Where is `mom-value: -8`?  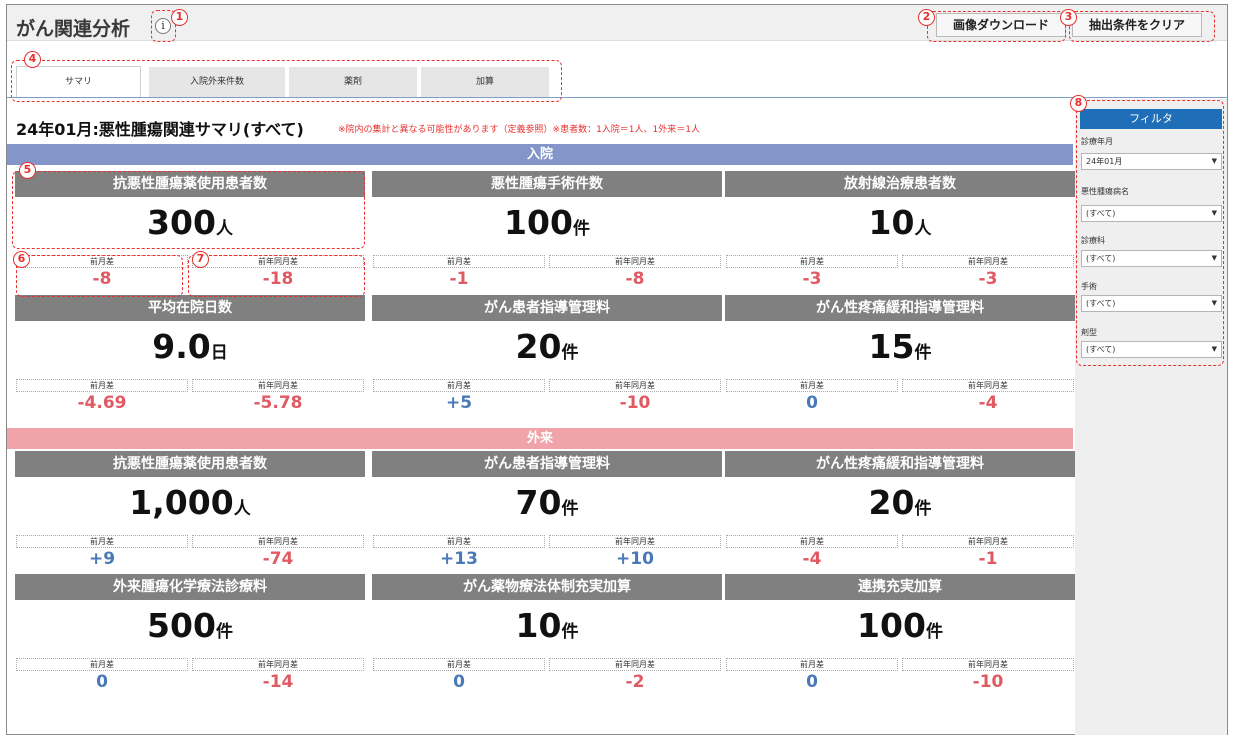 mom-value: -8 is located at coordinates (102, 279).